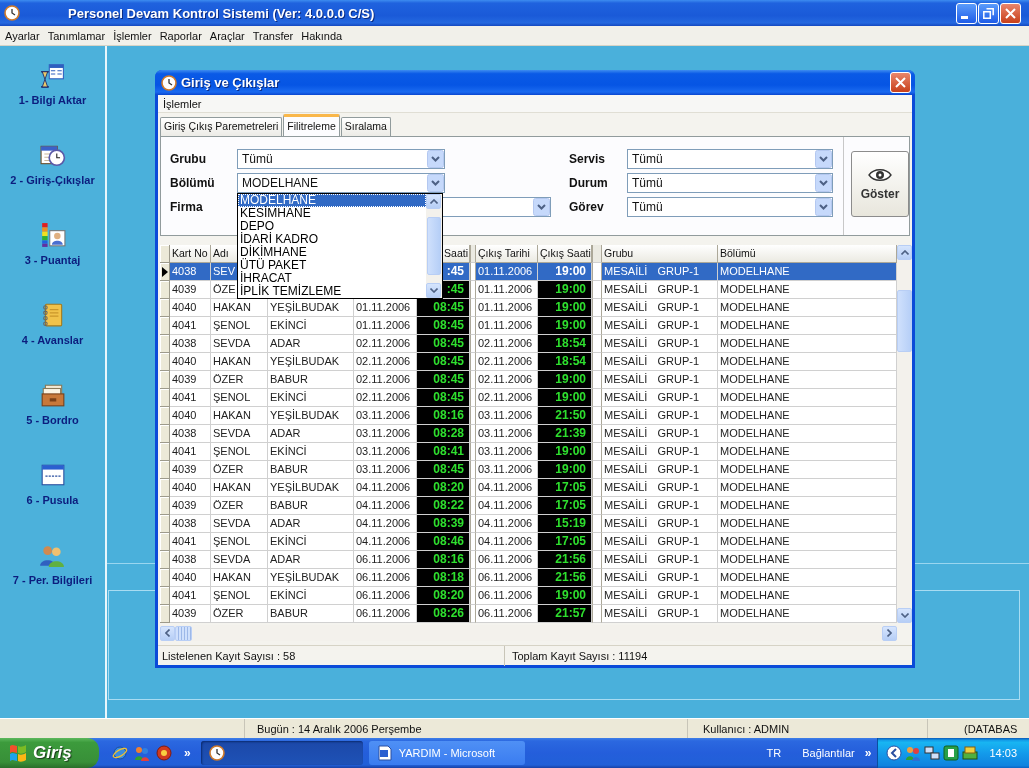  I want to click on field-label: Görev, so click(587, 207).